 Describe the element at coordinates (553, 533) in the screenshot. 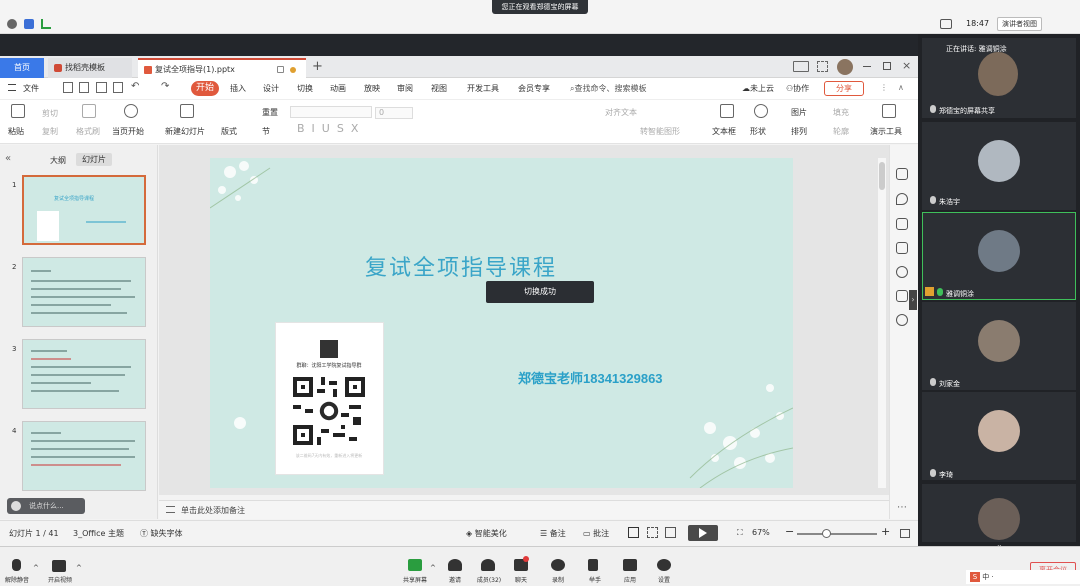

I see `notes-toggle: ☰ 备注` at that location.